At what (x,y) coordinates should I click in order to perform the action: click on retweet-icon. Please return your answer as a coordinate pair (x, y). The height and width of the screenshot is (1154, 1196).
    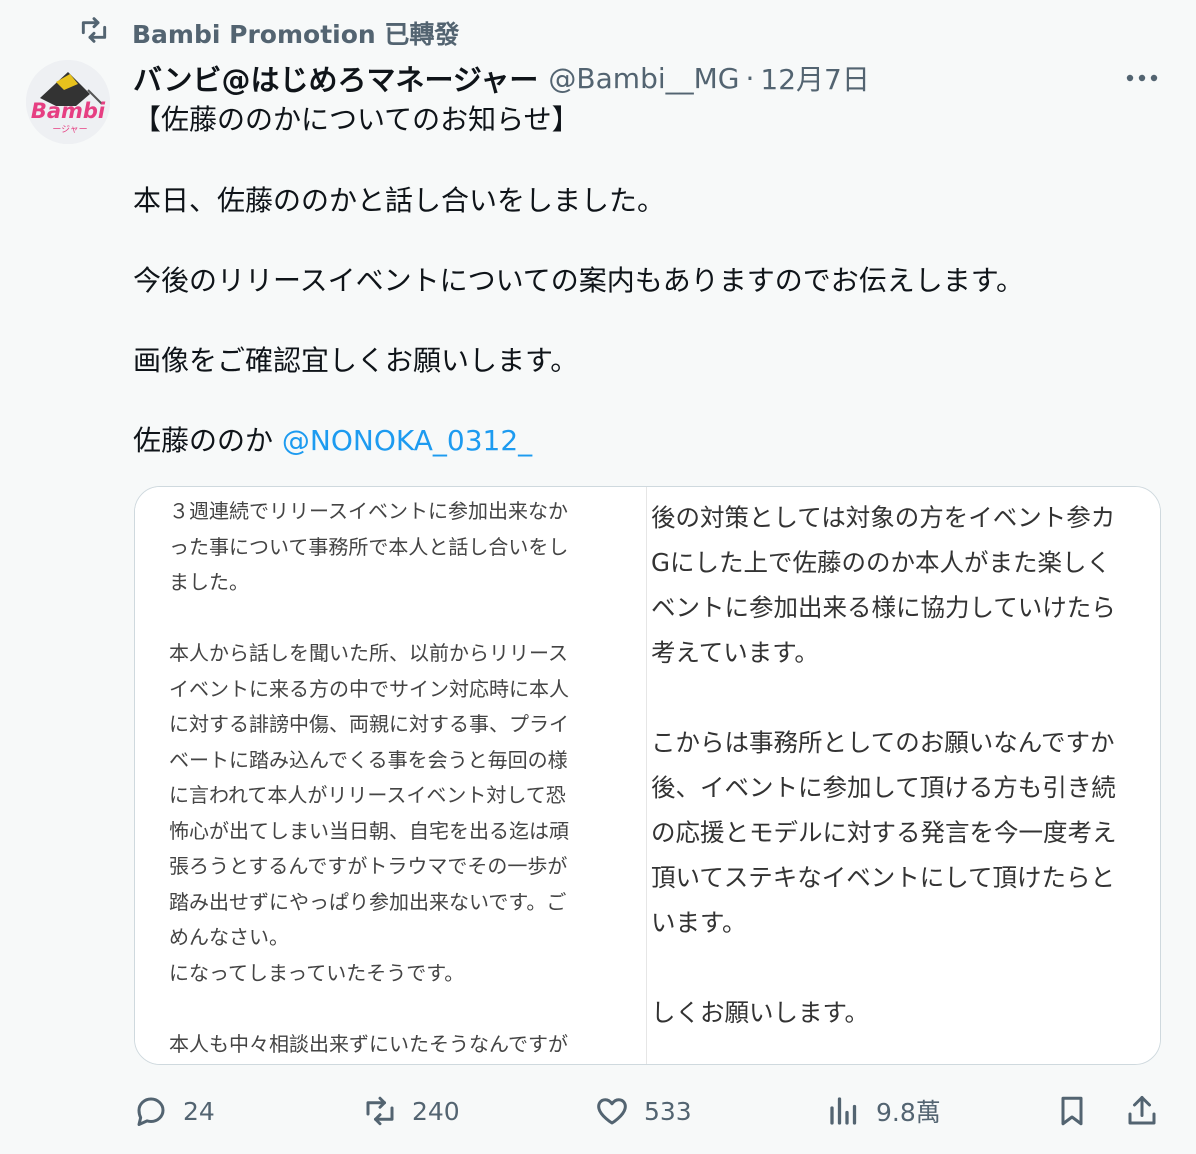
    Looking at the image, I should click on (94, 33).